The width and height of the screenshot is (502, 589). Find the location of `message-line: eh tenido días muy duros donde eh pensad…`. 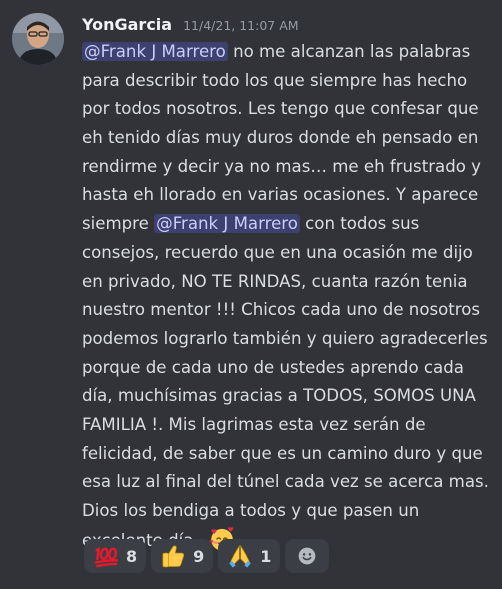

message-line: eh tenido días muy duros donde eh pensad… is located at coordinates (289, 138).